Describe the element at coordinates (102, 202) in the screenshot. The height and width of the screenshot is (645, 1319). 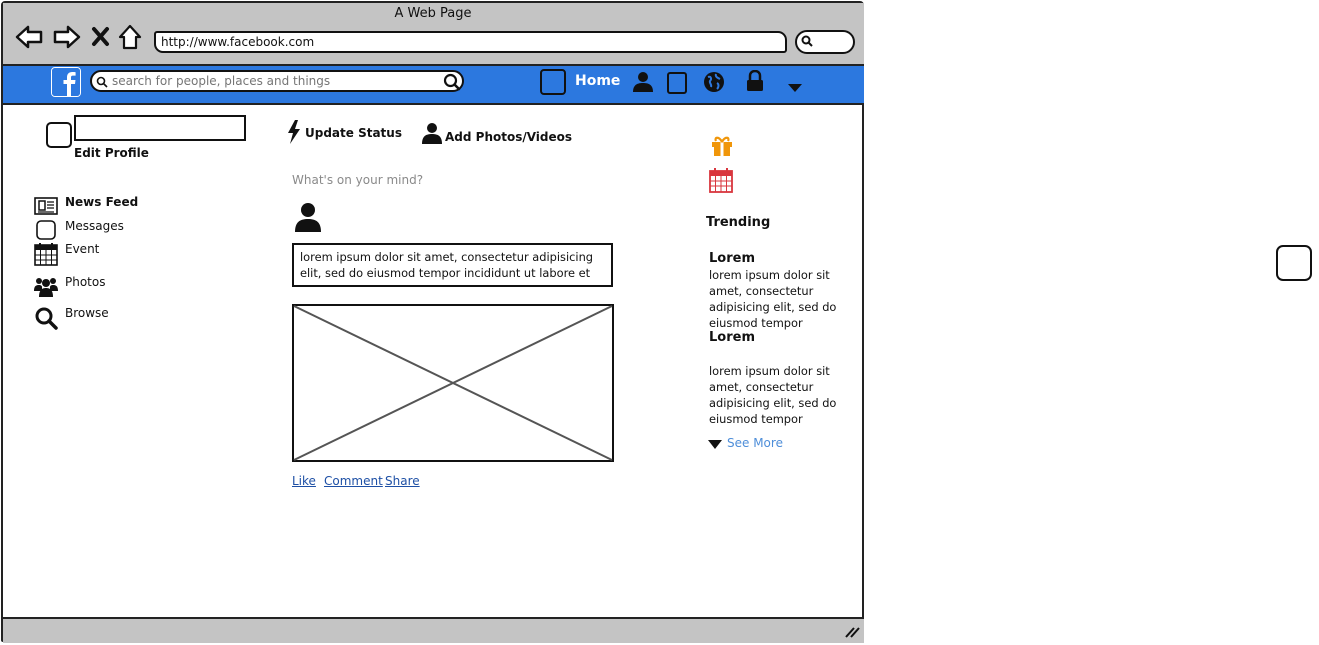
I see `sidebar-item-label: News Feed` at that location.